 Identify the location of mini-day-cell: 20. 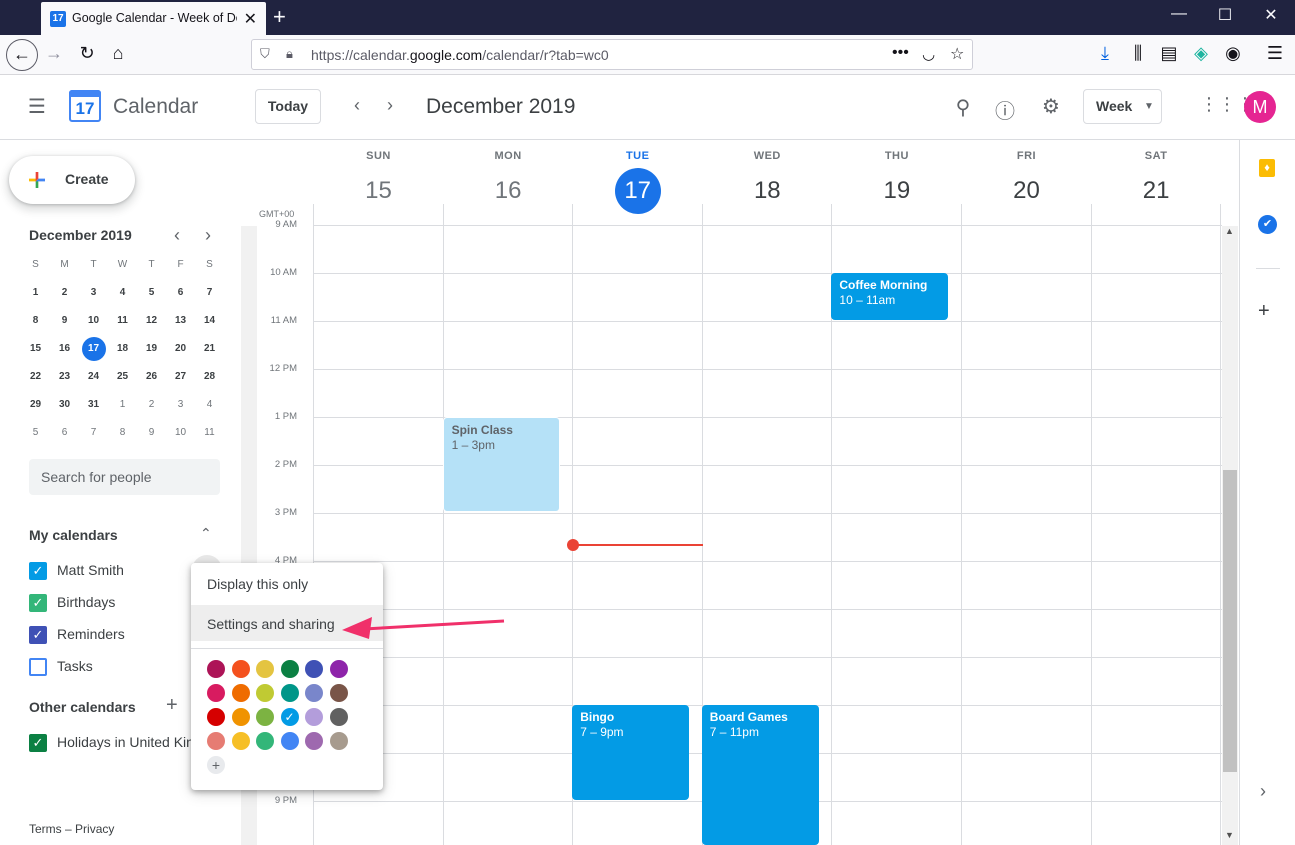
(180, 349).